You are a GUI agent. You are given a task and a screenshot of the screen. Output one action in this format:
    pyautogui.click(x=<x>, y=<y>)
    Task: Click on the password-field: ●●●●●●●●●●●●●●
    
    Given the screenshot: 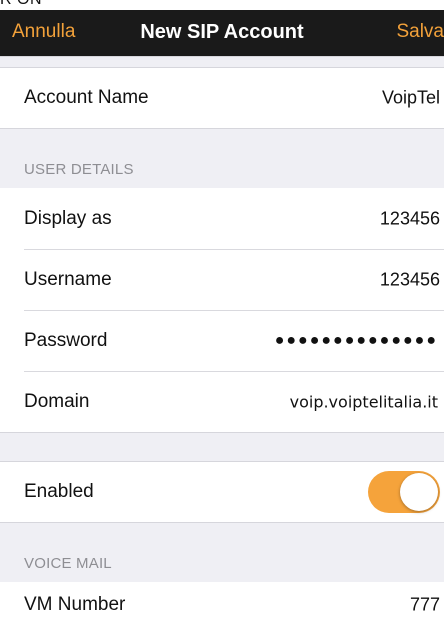 What is the action you would take?
    pyautogui.click(x=356, y=341)
    